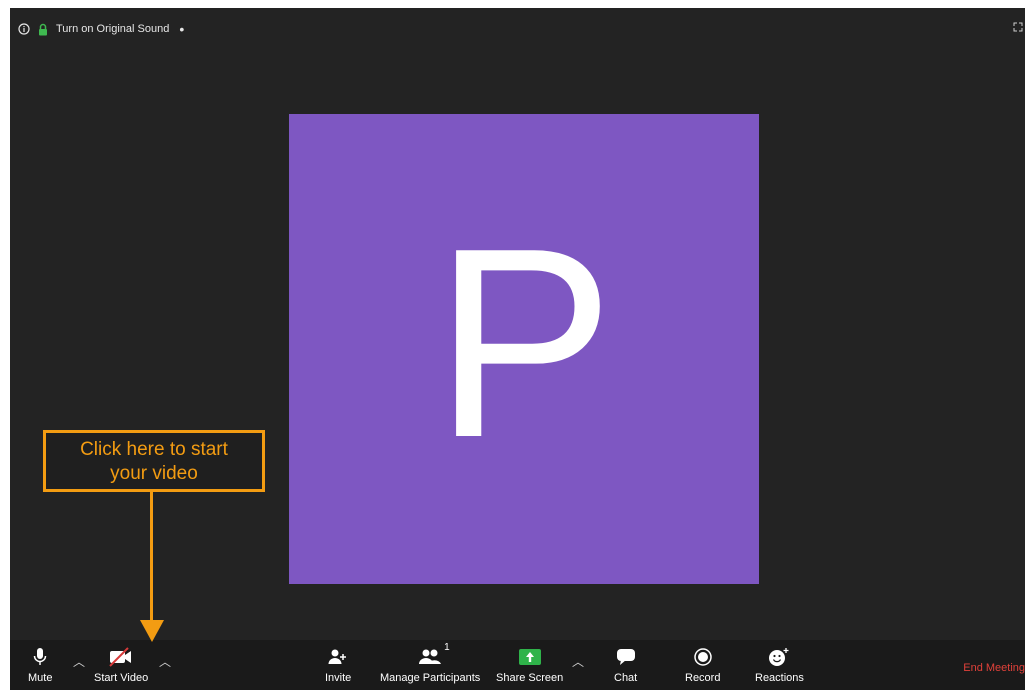 This screenshot has width=1025, height=690. I want to click on video-options-caret-icon: ︿, so click(165, 661).